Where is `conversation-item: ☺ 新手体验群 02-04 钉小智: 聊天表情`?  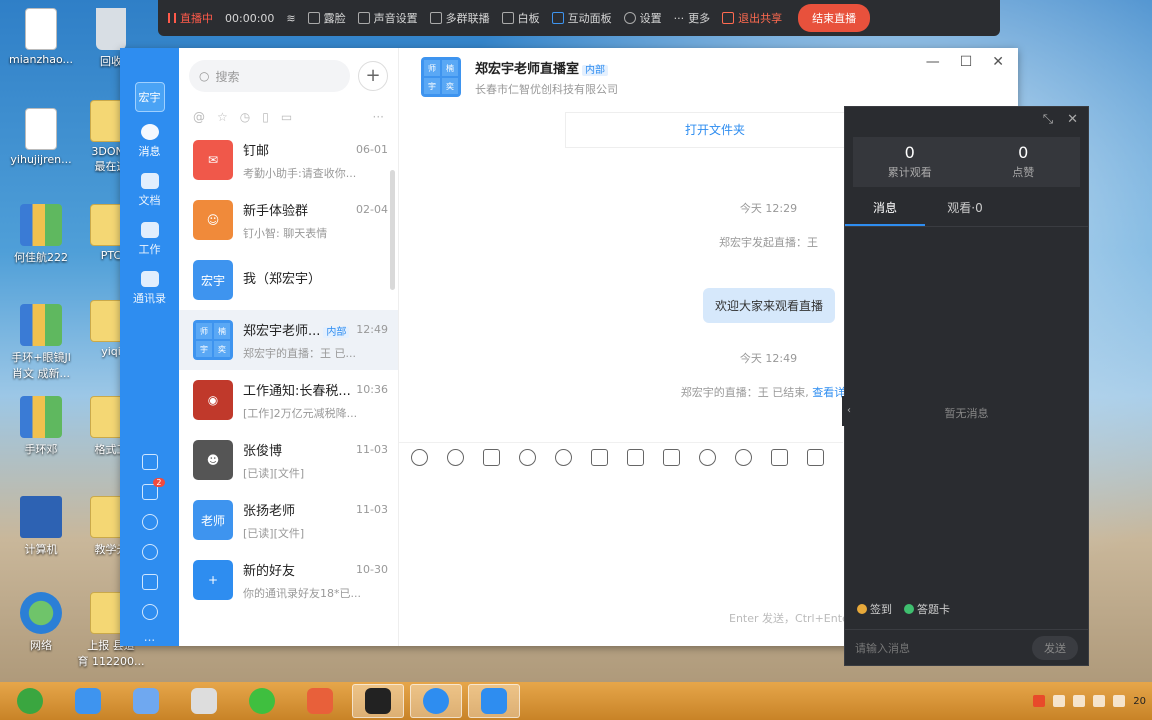 conversation-item: ☺ 新手体验群 02-04 钉小智: 聊天表情 is located at coordinates (288, 220).